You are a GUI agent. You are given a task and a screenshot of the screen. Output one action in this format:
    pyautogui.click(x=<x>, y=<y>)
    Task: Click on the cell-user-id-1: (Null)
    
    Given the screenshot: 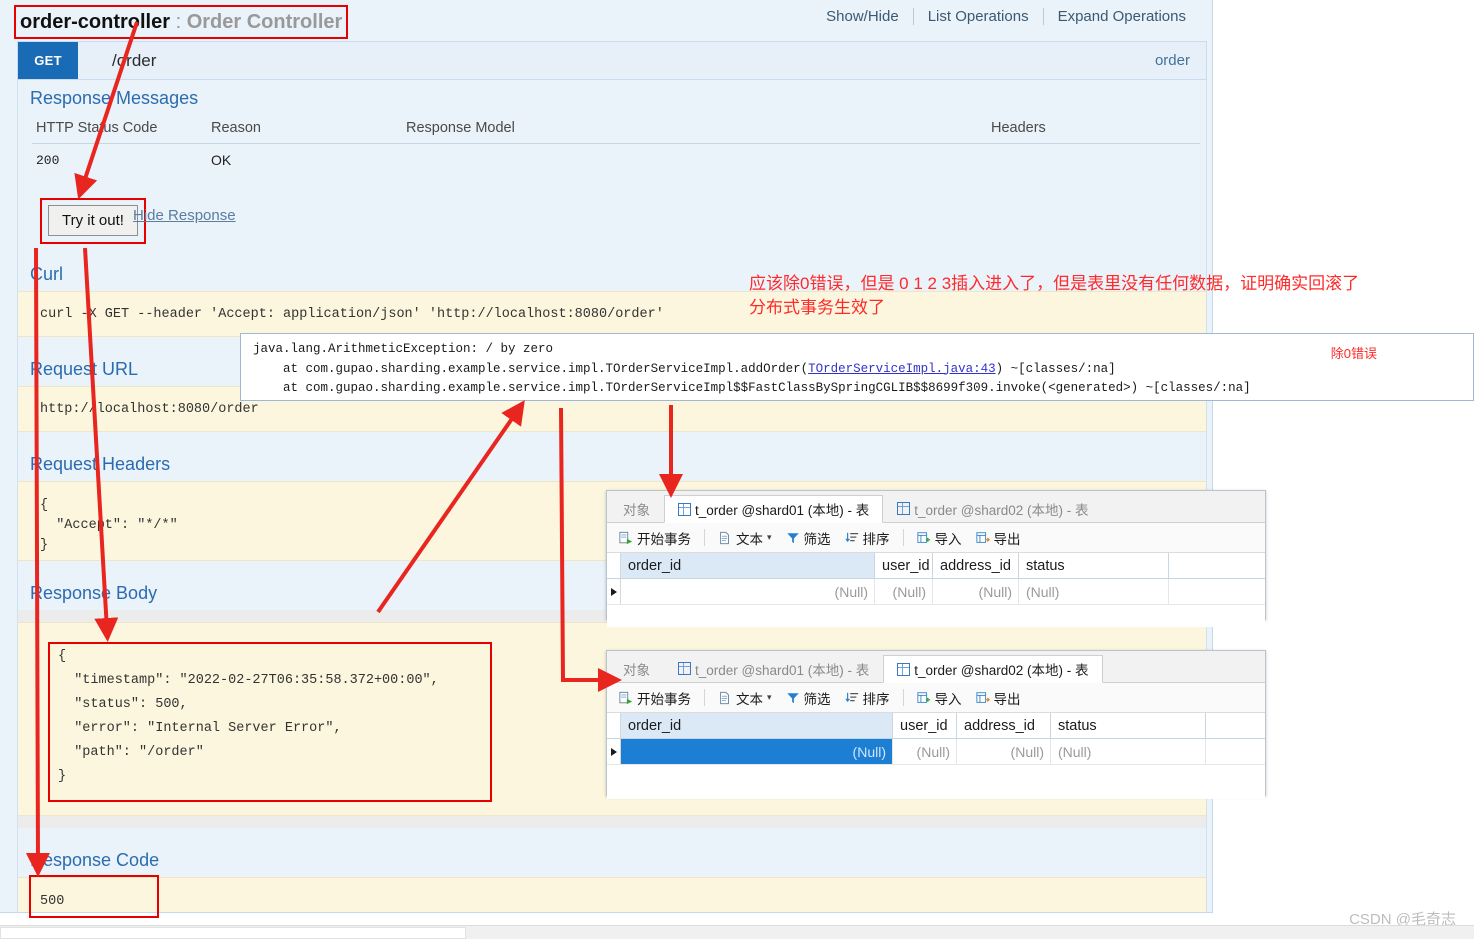 What is the action you would take?
    pyautogui.click(x=904, y=591)
    